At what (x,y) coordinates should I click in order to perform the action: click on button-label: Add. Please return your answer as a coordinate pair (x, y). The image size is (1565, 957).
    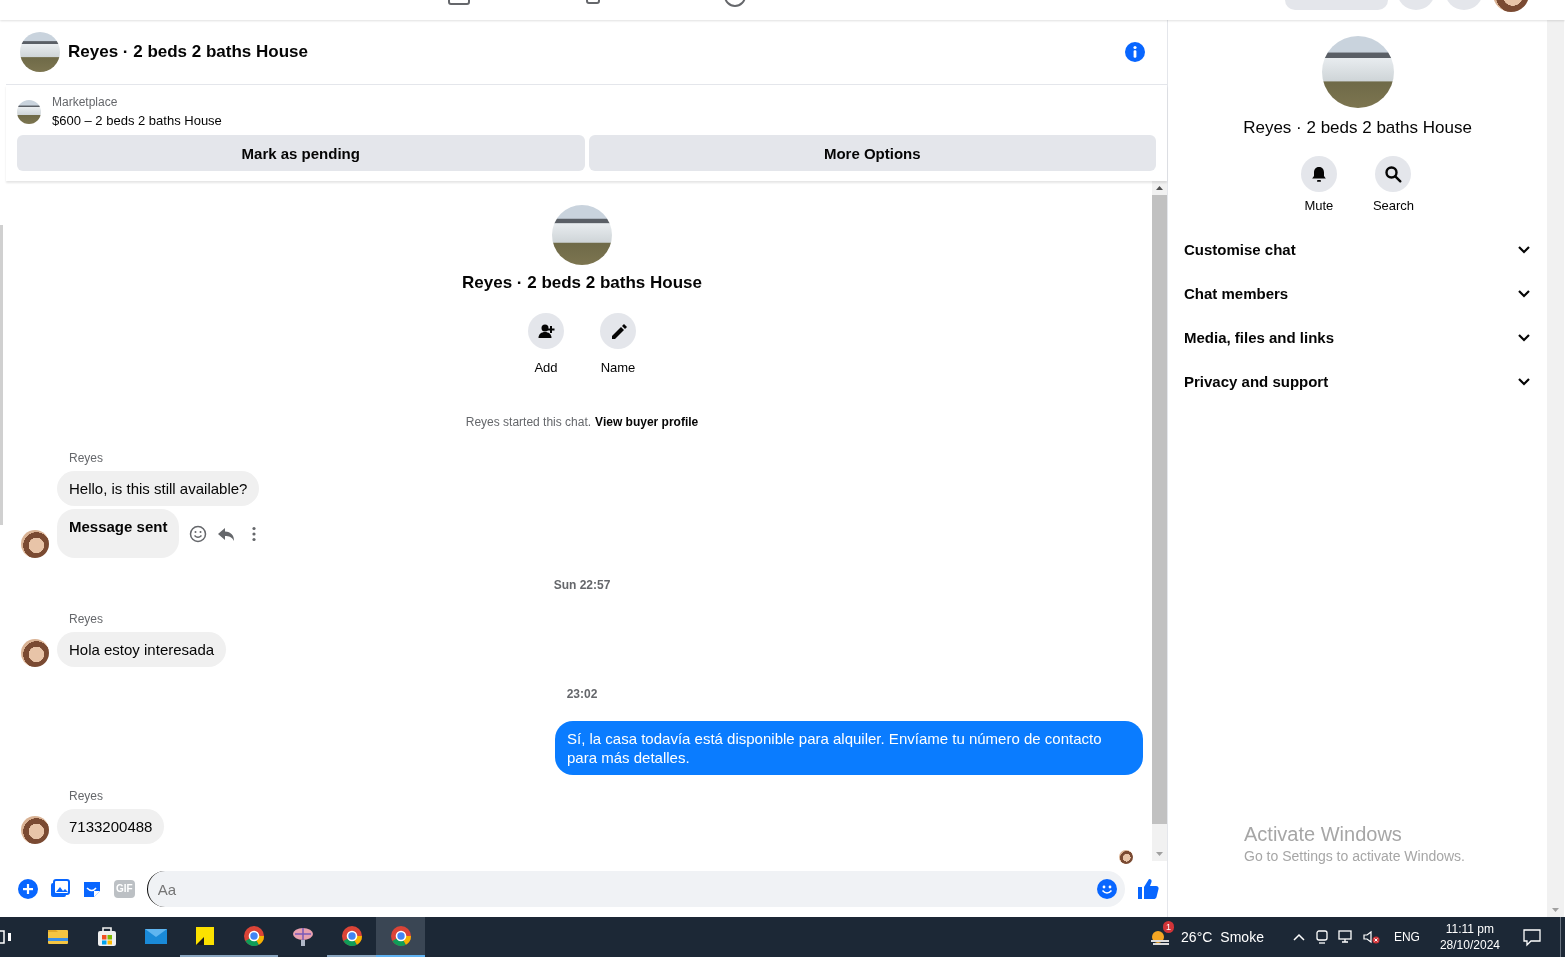
    Looking at the image, I should click on (546, 367).